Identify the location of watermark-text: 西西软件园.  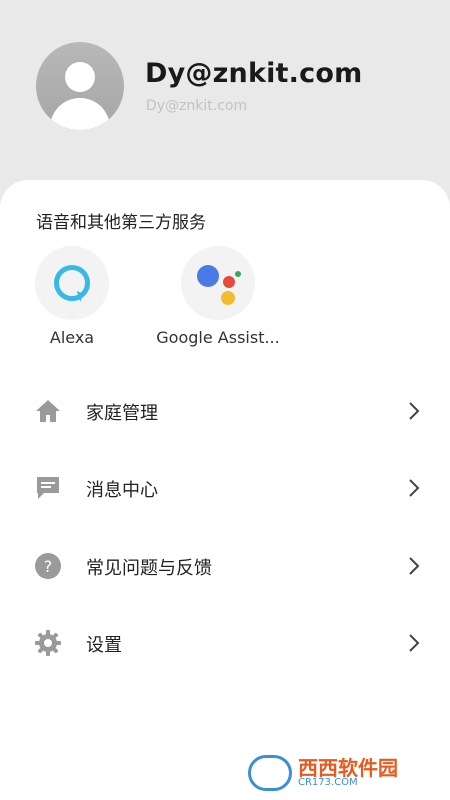
(348, 768).